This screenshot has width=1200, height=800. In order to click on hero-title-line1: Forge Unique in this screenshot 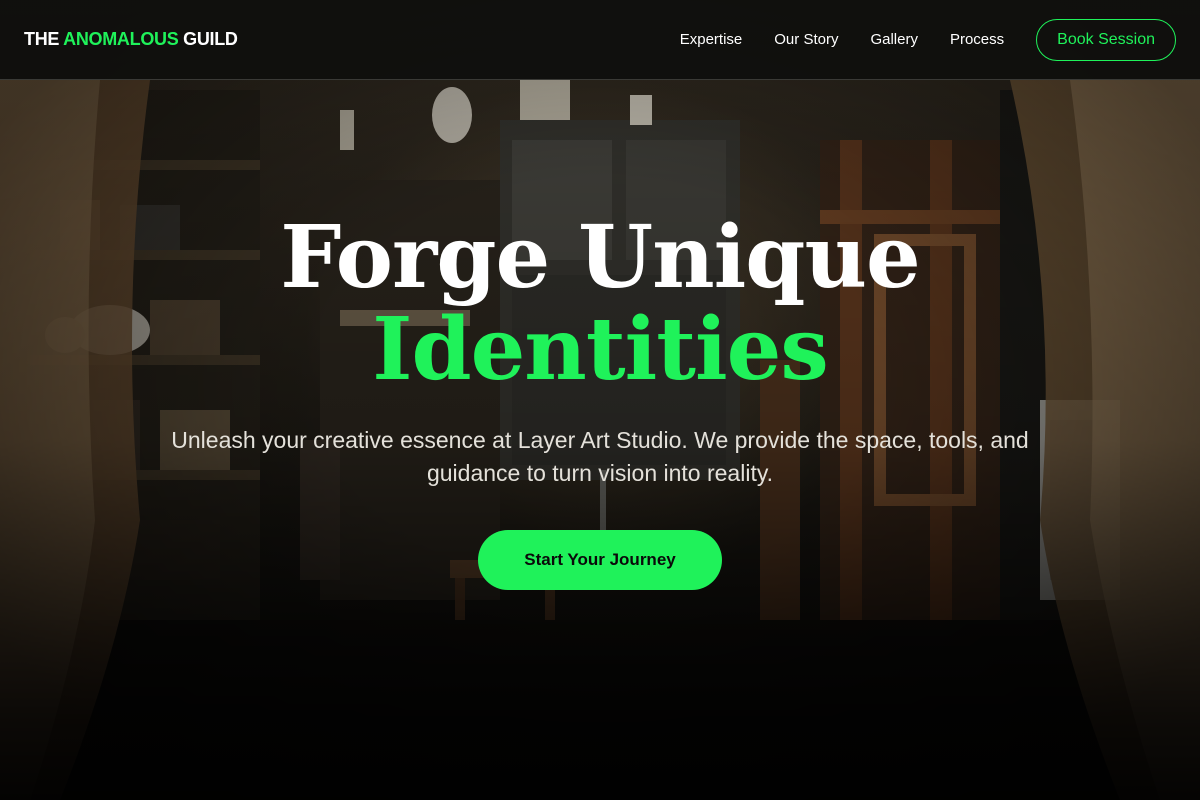, I will do `click(600, 257)`.